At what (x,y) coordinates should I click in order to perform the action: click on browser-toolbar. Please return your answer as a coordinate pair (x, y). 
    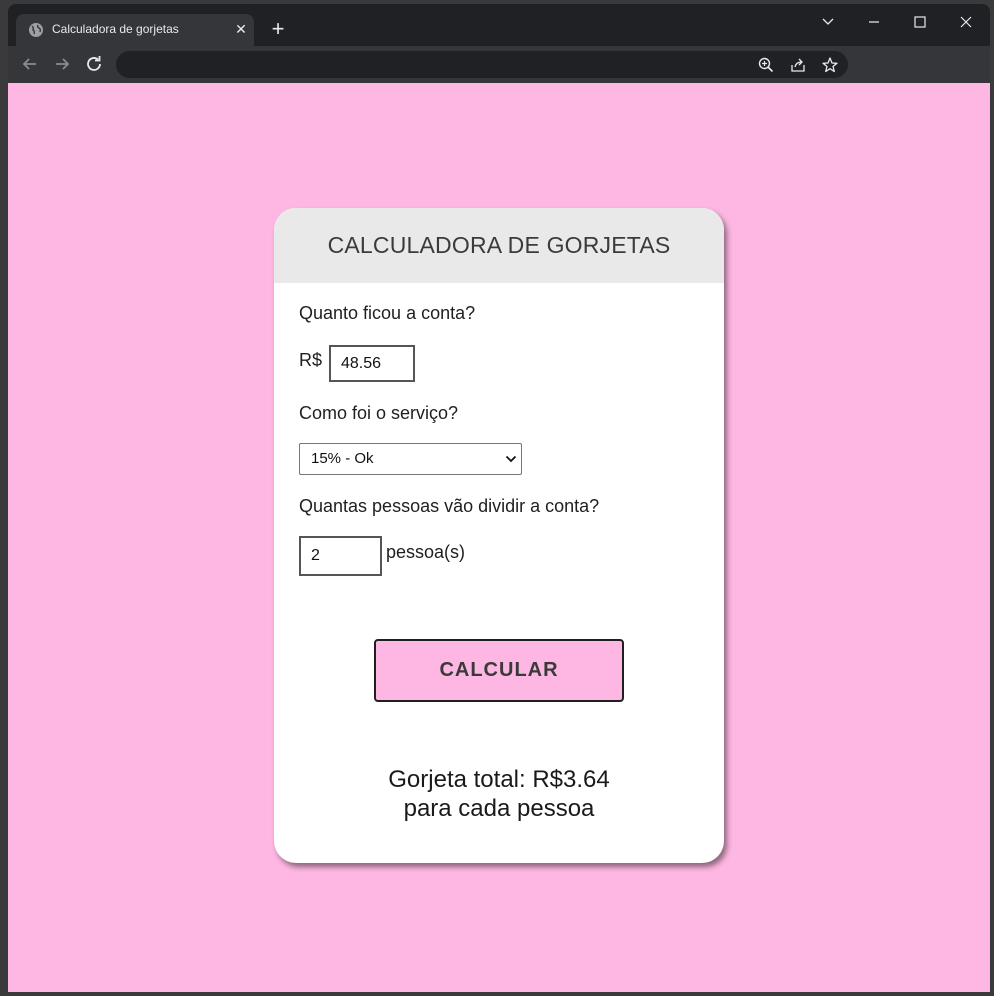
    Looking at the image, I should click on (499, 64).